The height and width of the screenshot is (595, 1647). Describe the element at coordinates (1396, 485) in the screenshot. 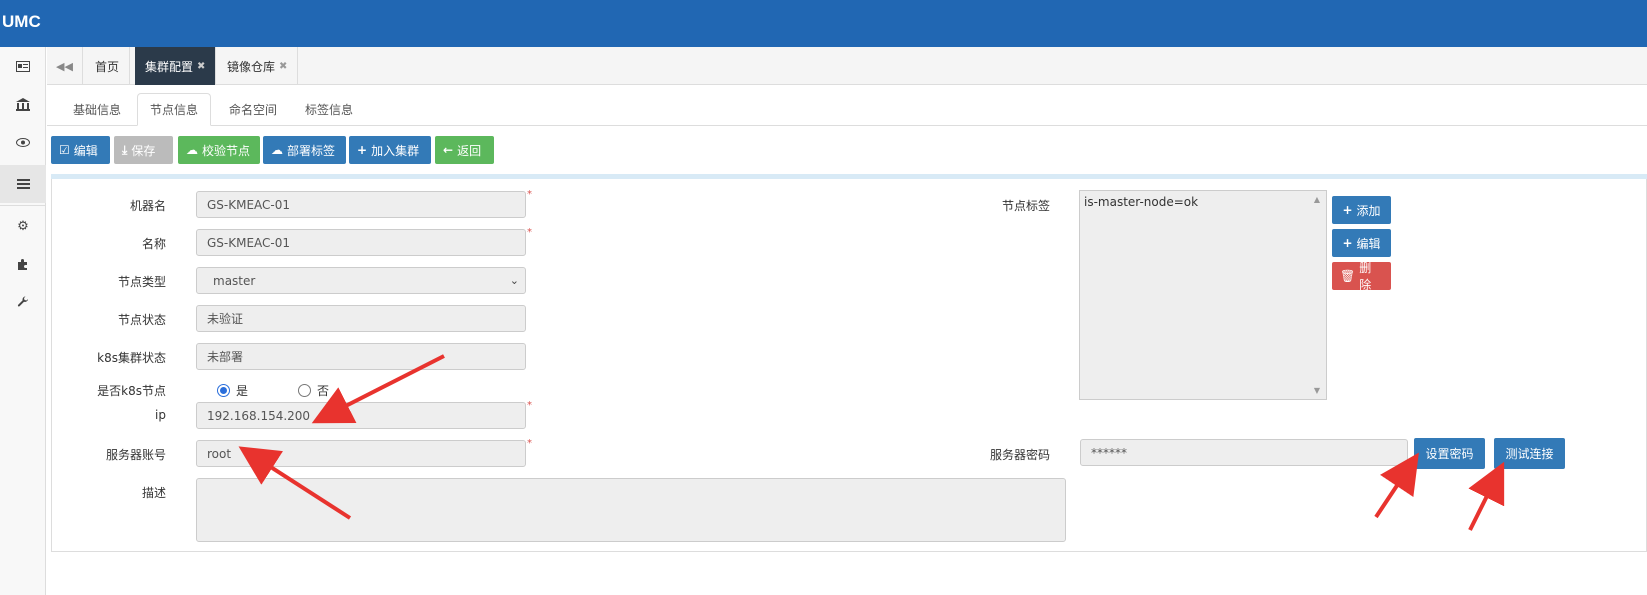

I see `arrow-to-set-password` at that location.